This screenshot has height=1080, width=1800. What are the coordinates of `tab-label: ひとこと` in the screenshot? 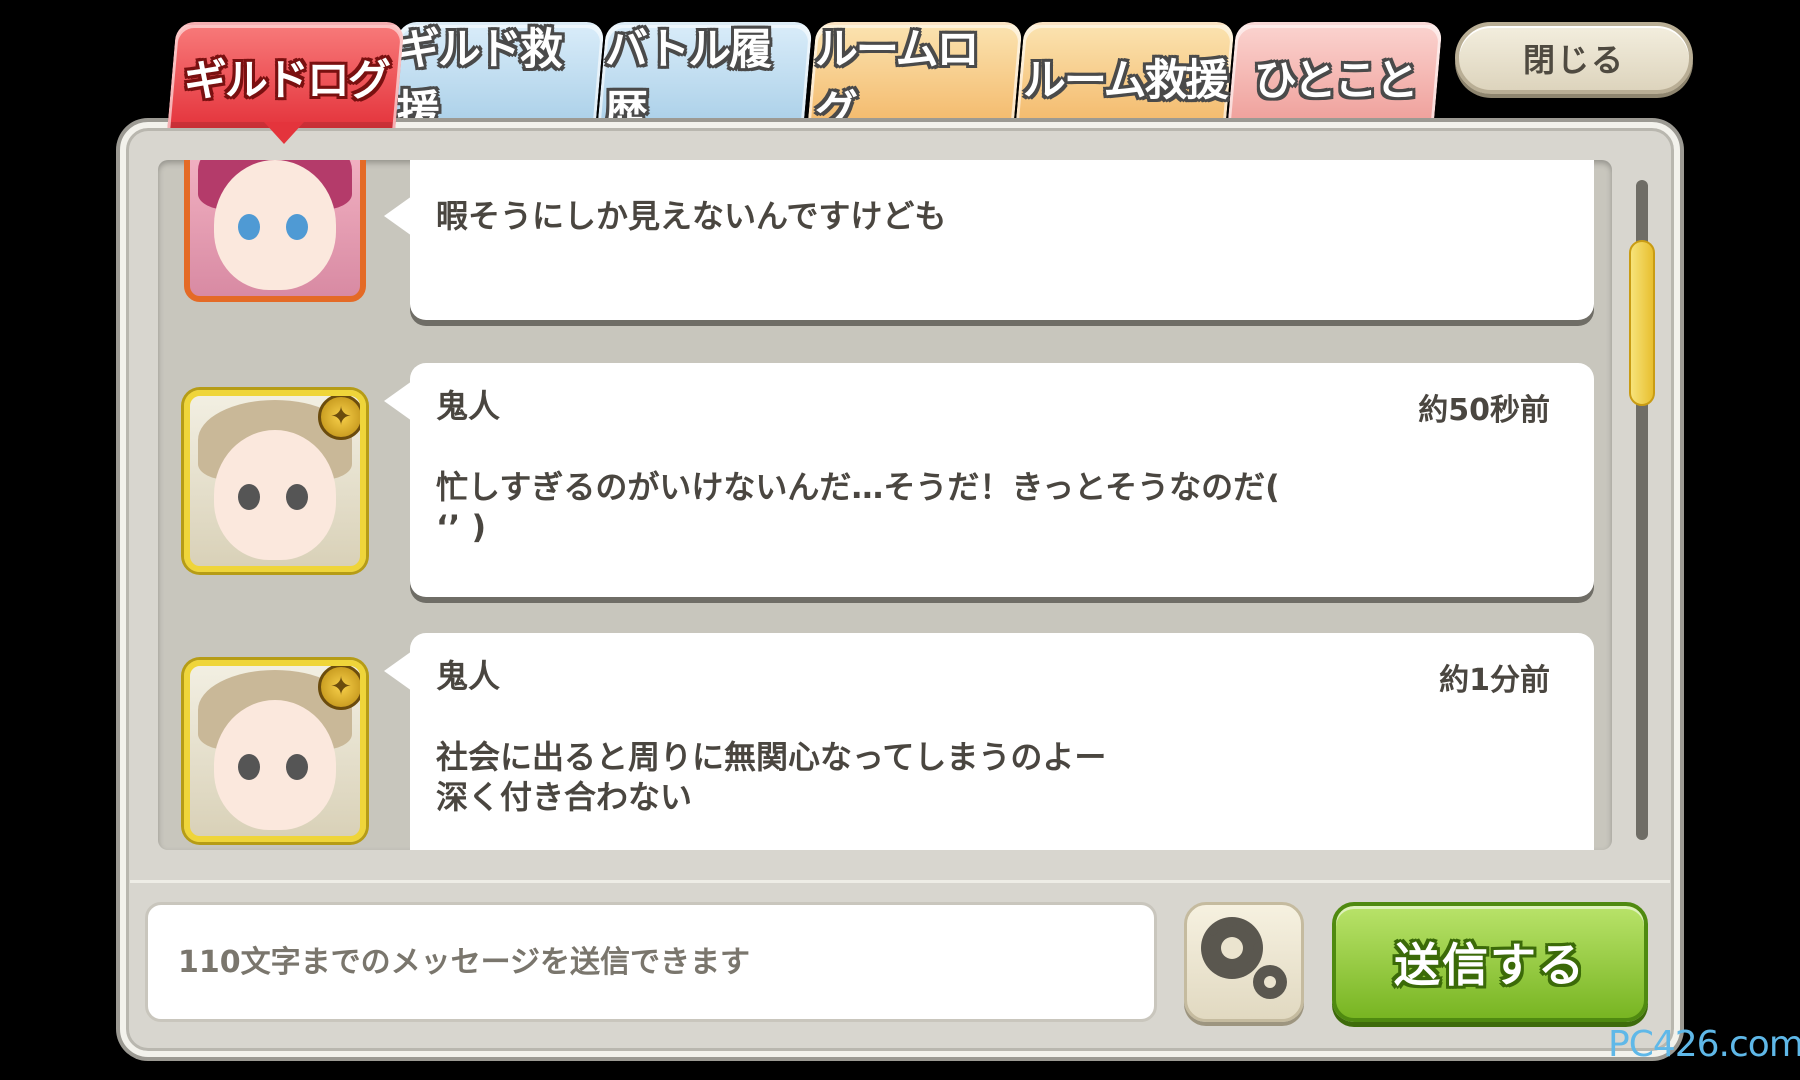 It's located at (1335, 80).